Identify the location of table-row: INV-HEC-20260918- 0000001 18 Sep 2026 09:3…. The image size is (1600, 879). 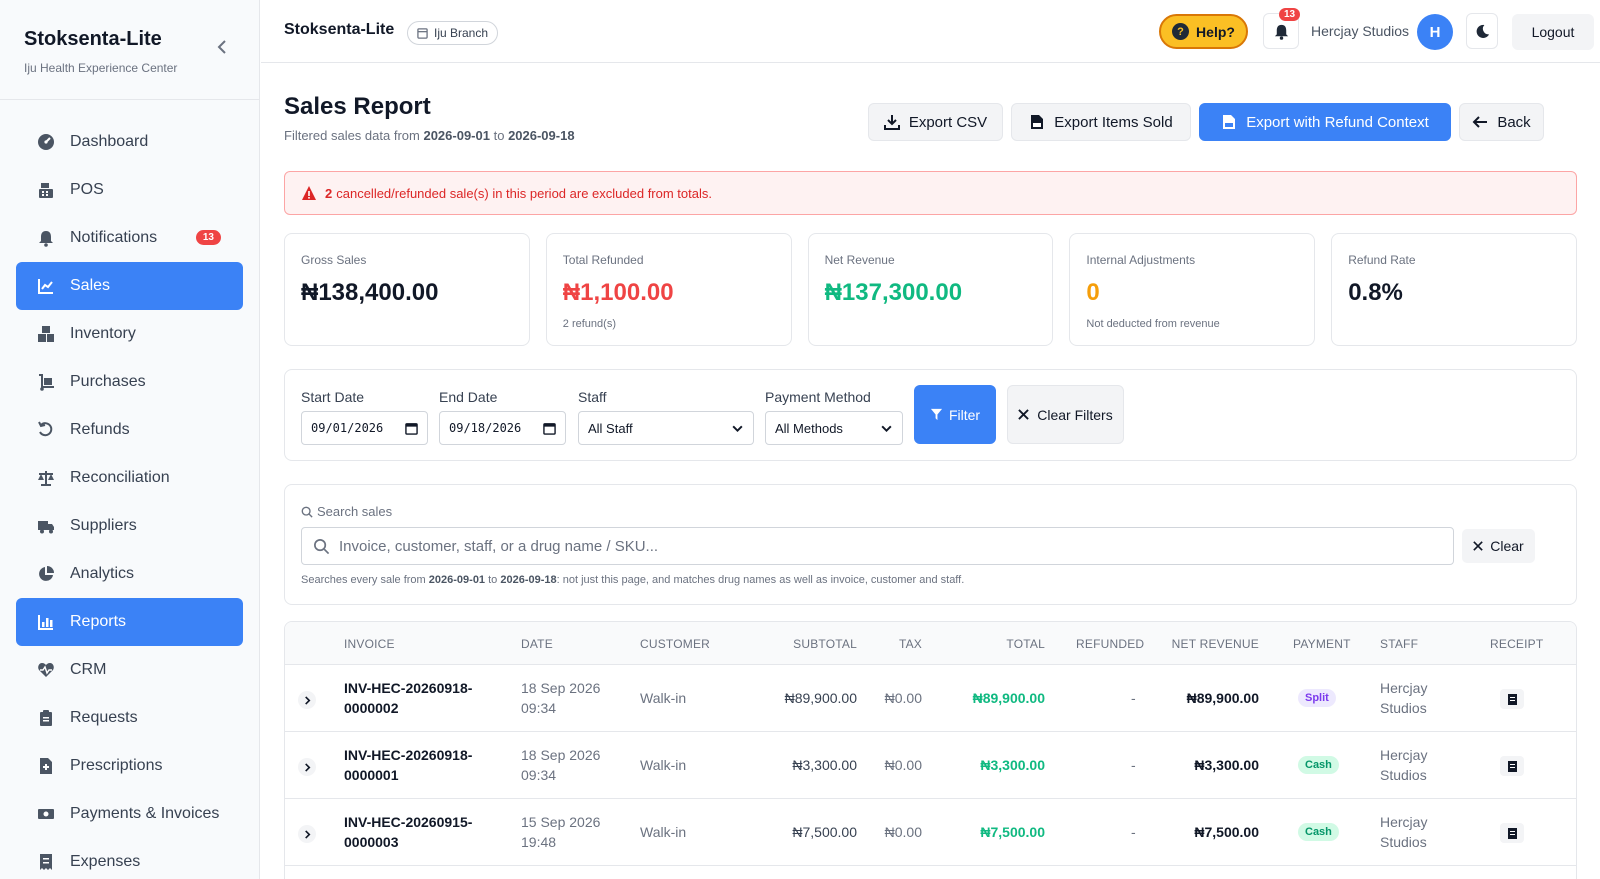
(930, 765).